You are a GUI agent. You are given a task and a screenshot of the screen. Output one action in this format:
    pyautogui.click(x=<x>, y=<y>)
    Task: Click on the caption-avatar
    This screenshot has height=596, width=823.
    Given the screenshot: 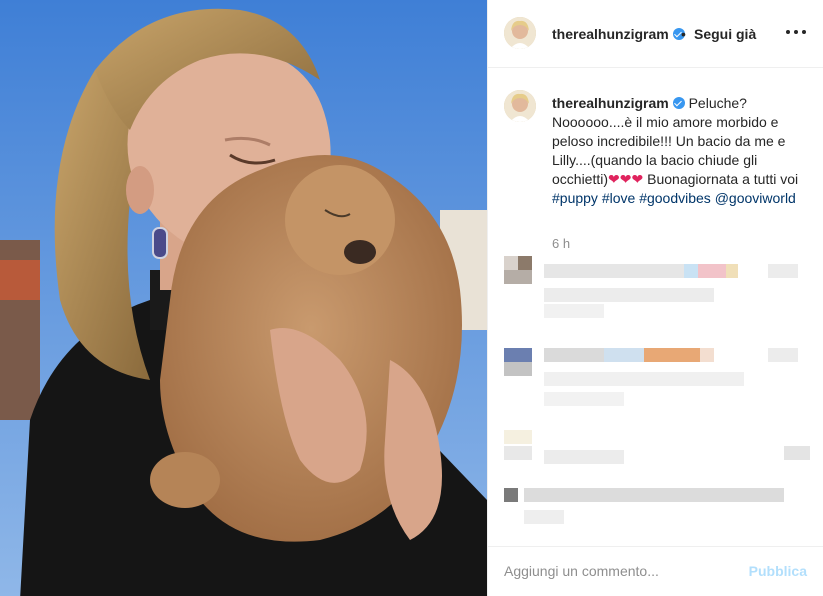 What is the action you would take?
    pyautogui.click(x=520, y=106)
    